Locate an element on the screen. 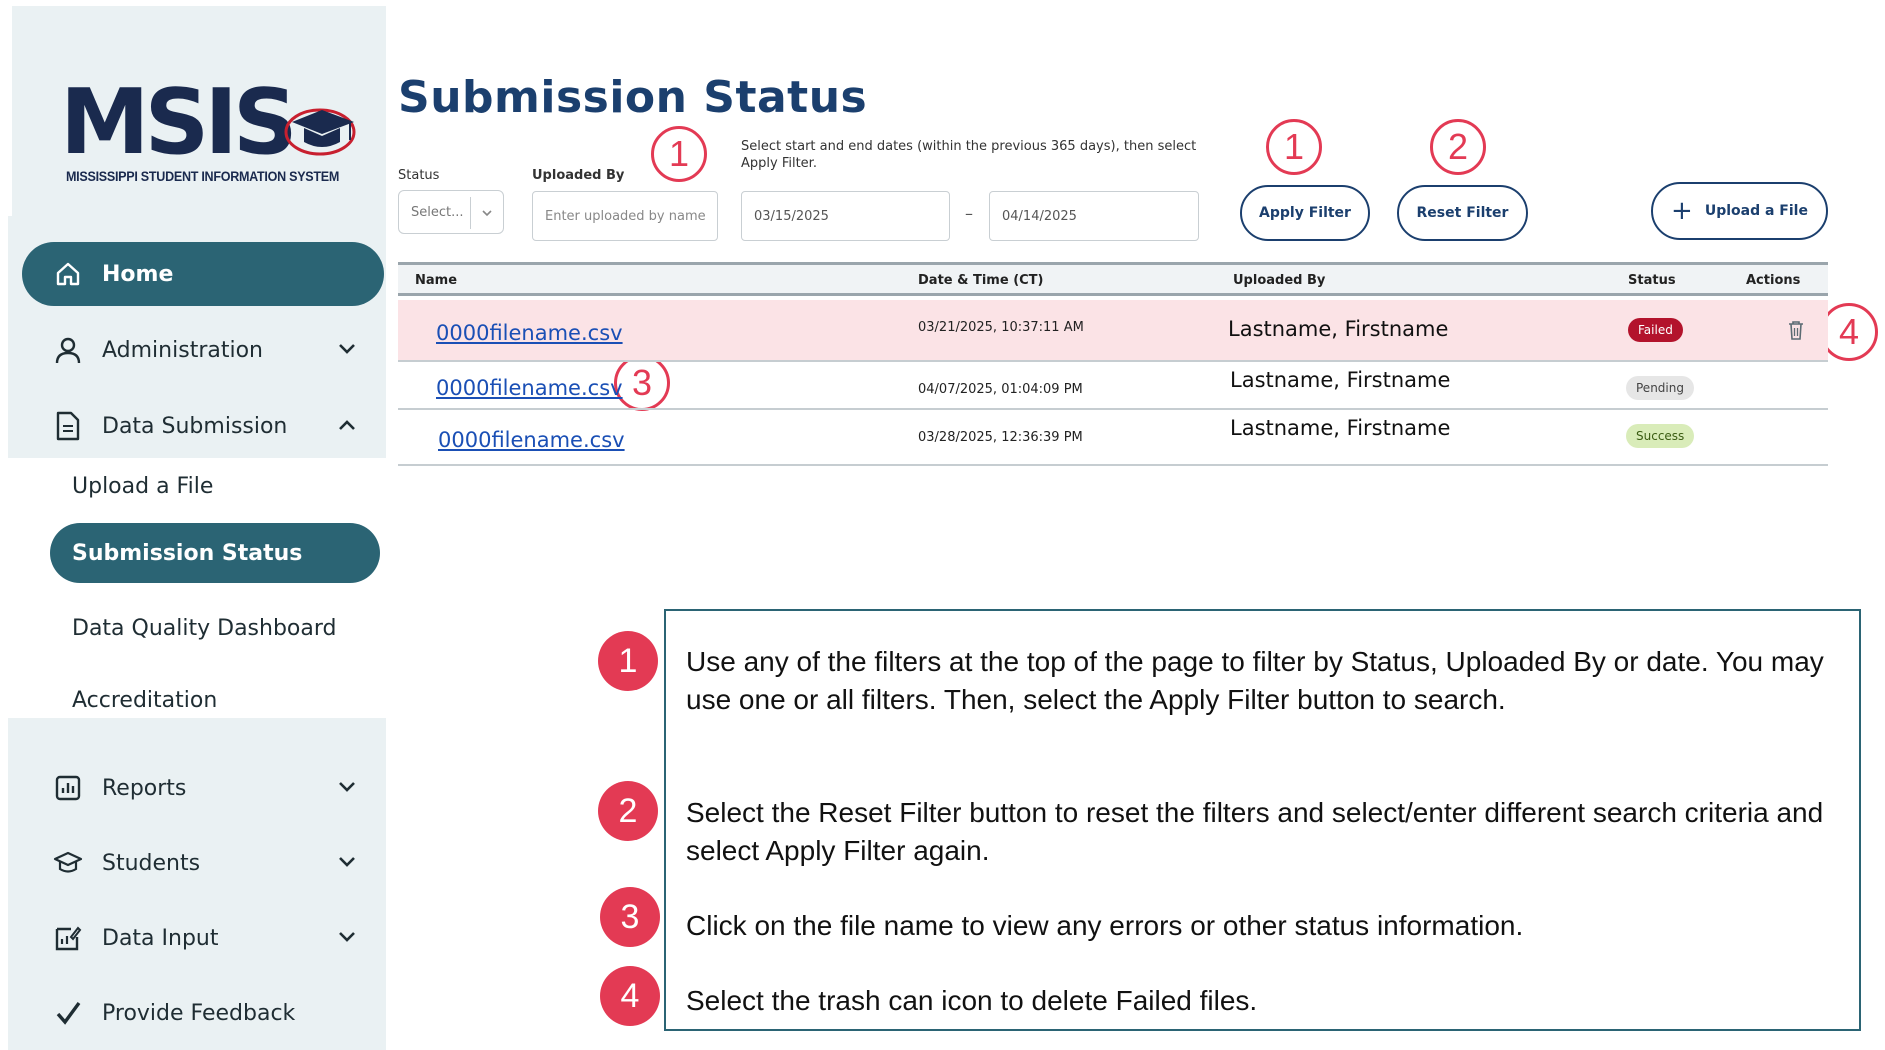 The height and width of the screenshot is (1050, 1885). logo-text: MSIS is located at coordinates (179, 122).